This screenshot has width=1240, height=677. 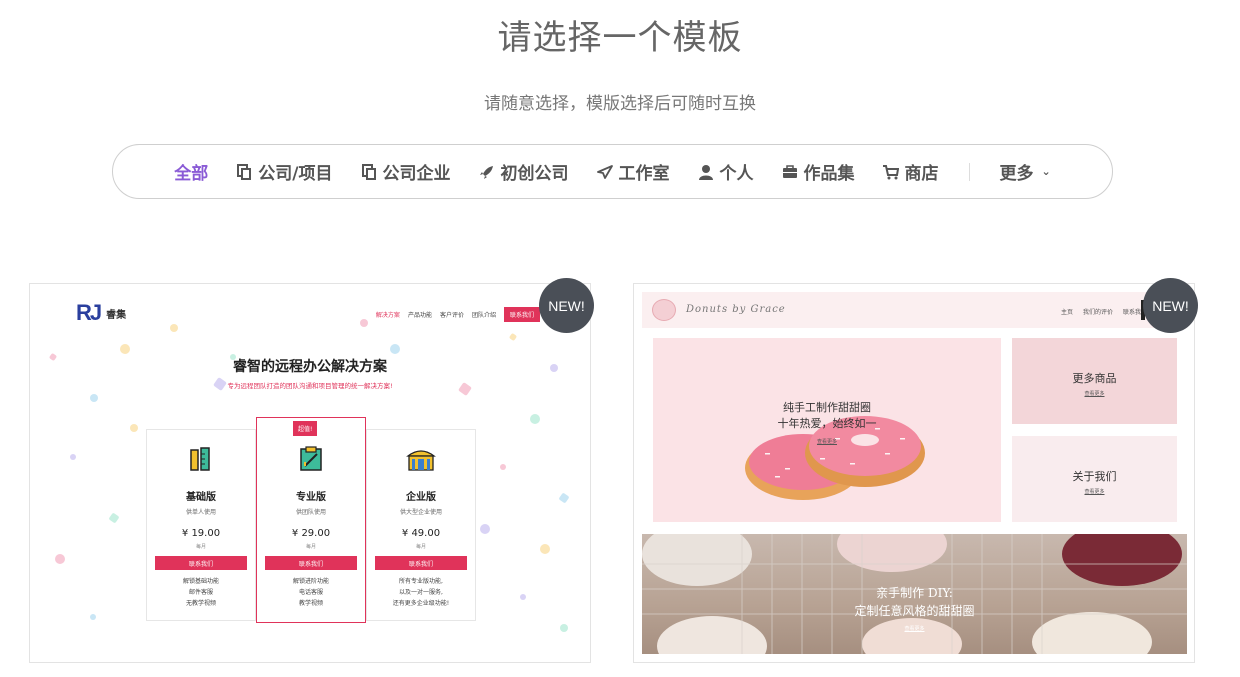 I want to click on plan-name: 基础版, so click(x=201, y=497).